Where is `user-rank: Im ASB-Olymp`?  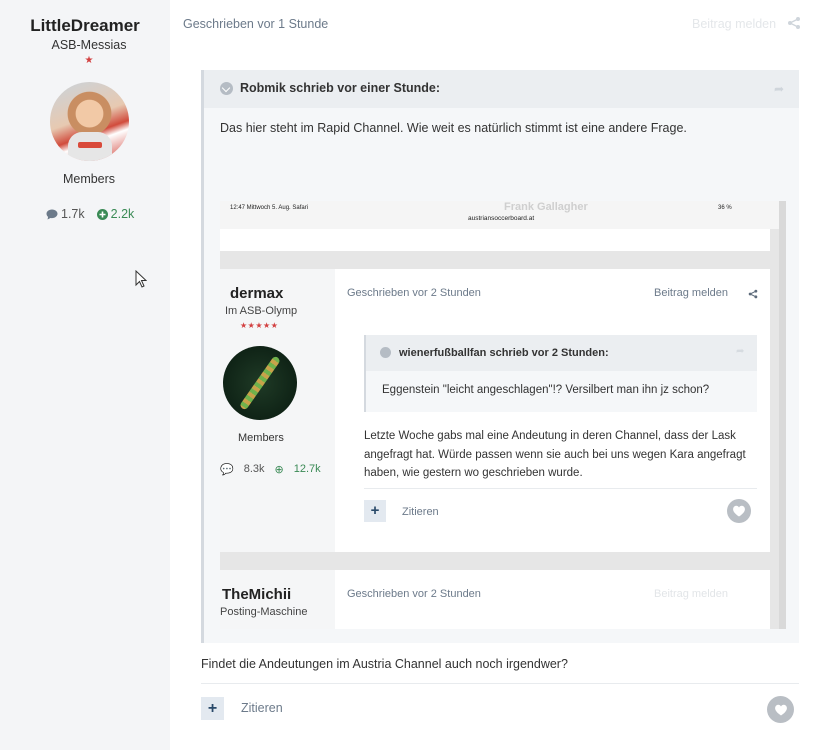
user-rank: Im ASB-Olymp is located at coordinates (261, 311).